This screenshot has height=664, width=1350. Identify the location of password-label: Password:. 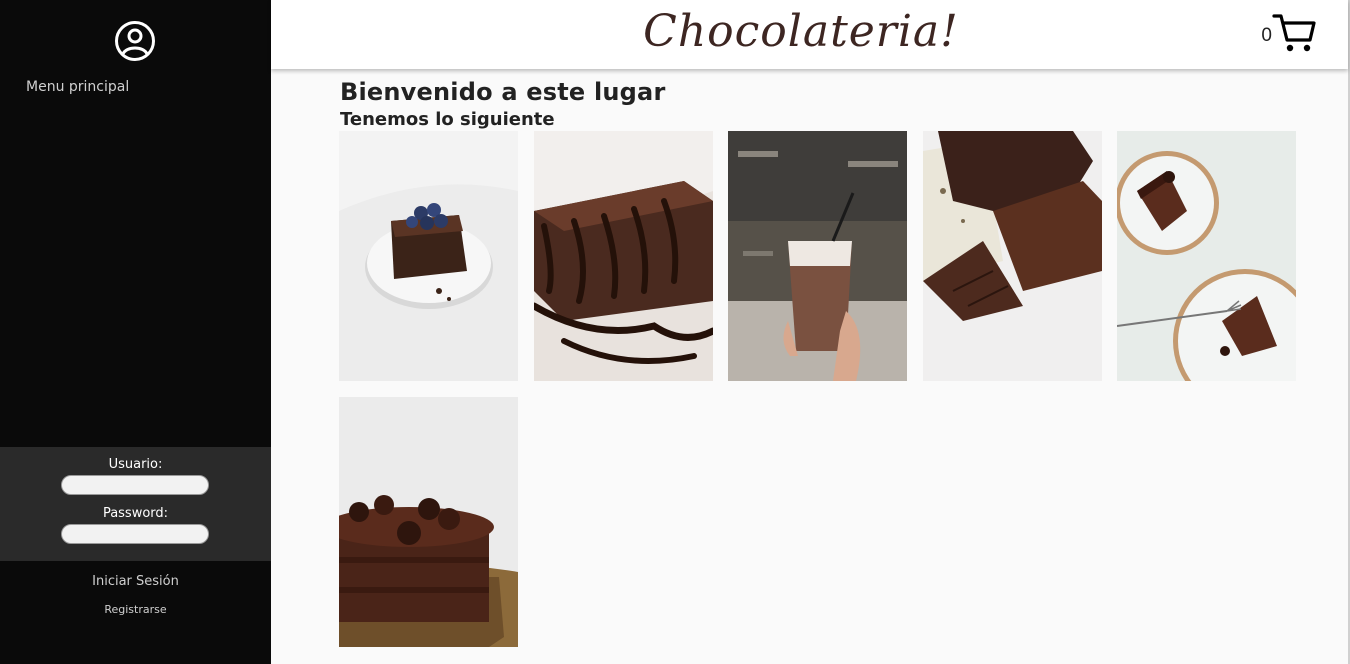
(135, 513).